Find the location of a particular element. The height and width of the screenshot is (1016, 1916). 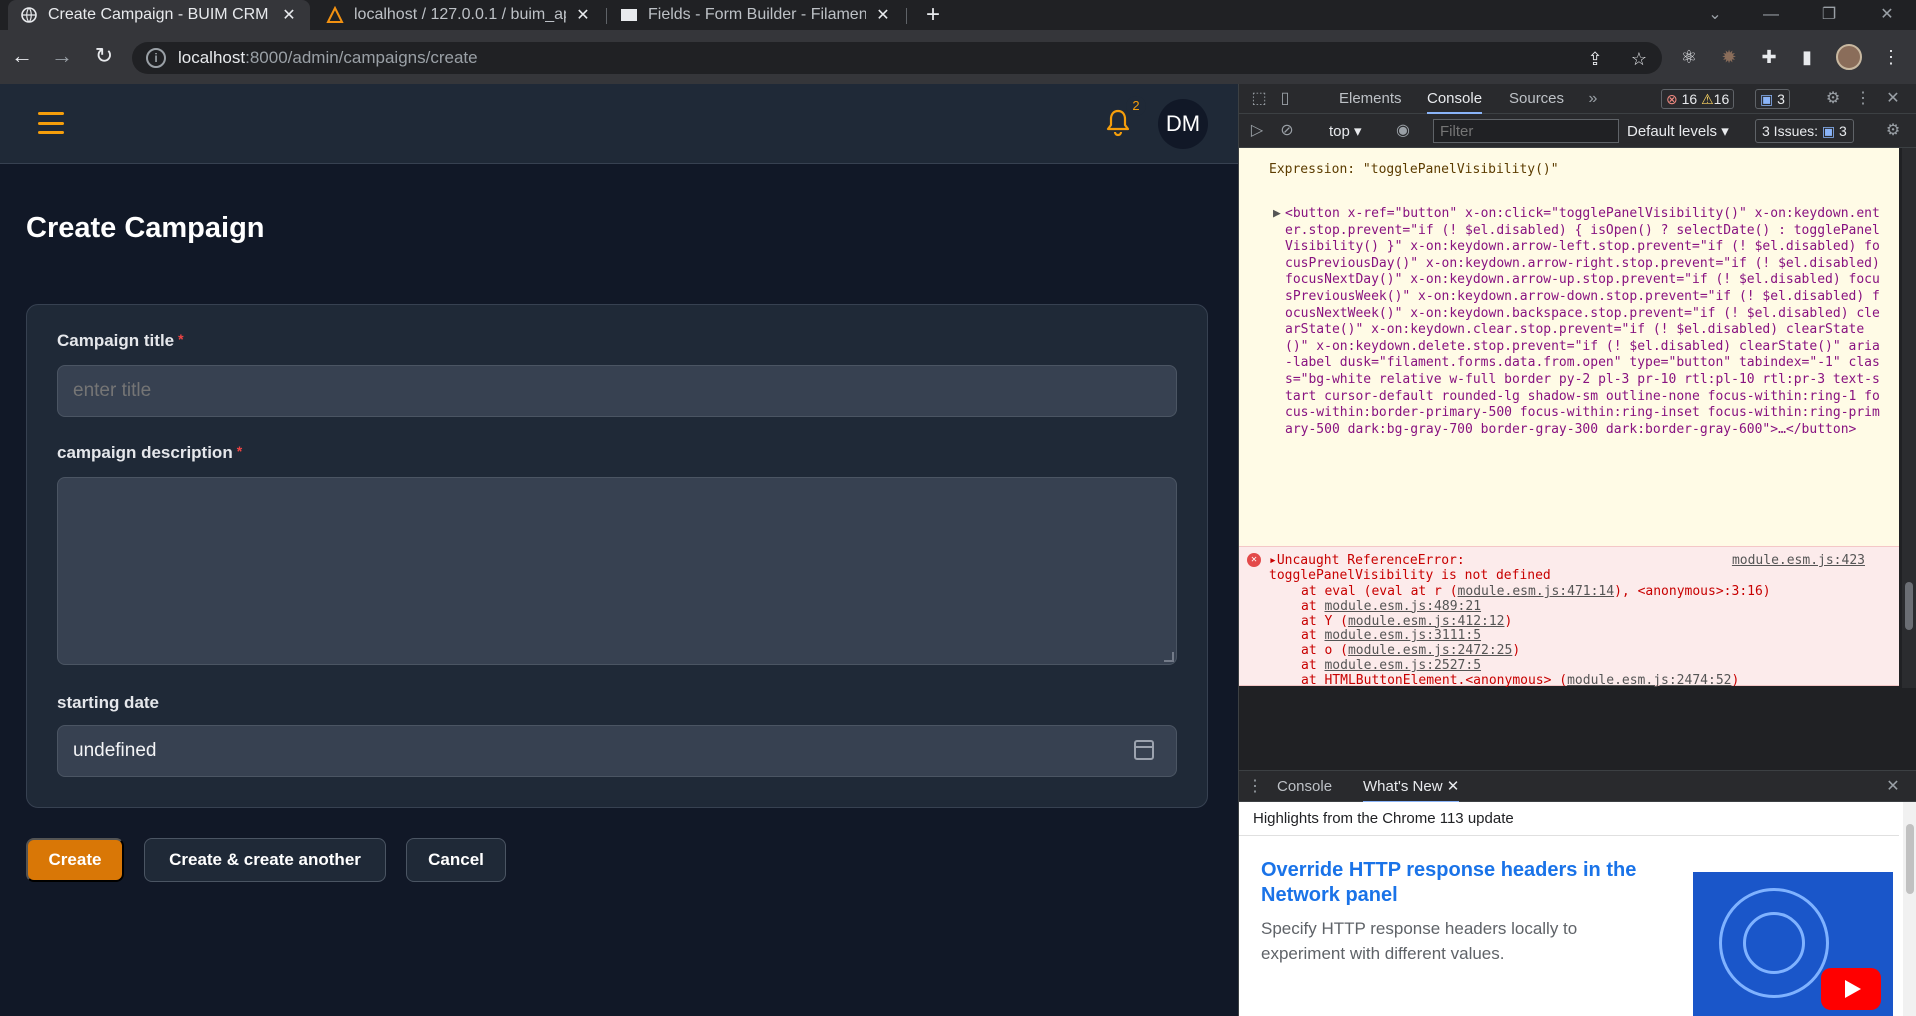

inspect-element-icon: ⬚ is located at coordinates (1259, 99).